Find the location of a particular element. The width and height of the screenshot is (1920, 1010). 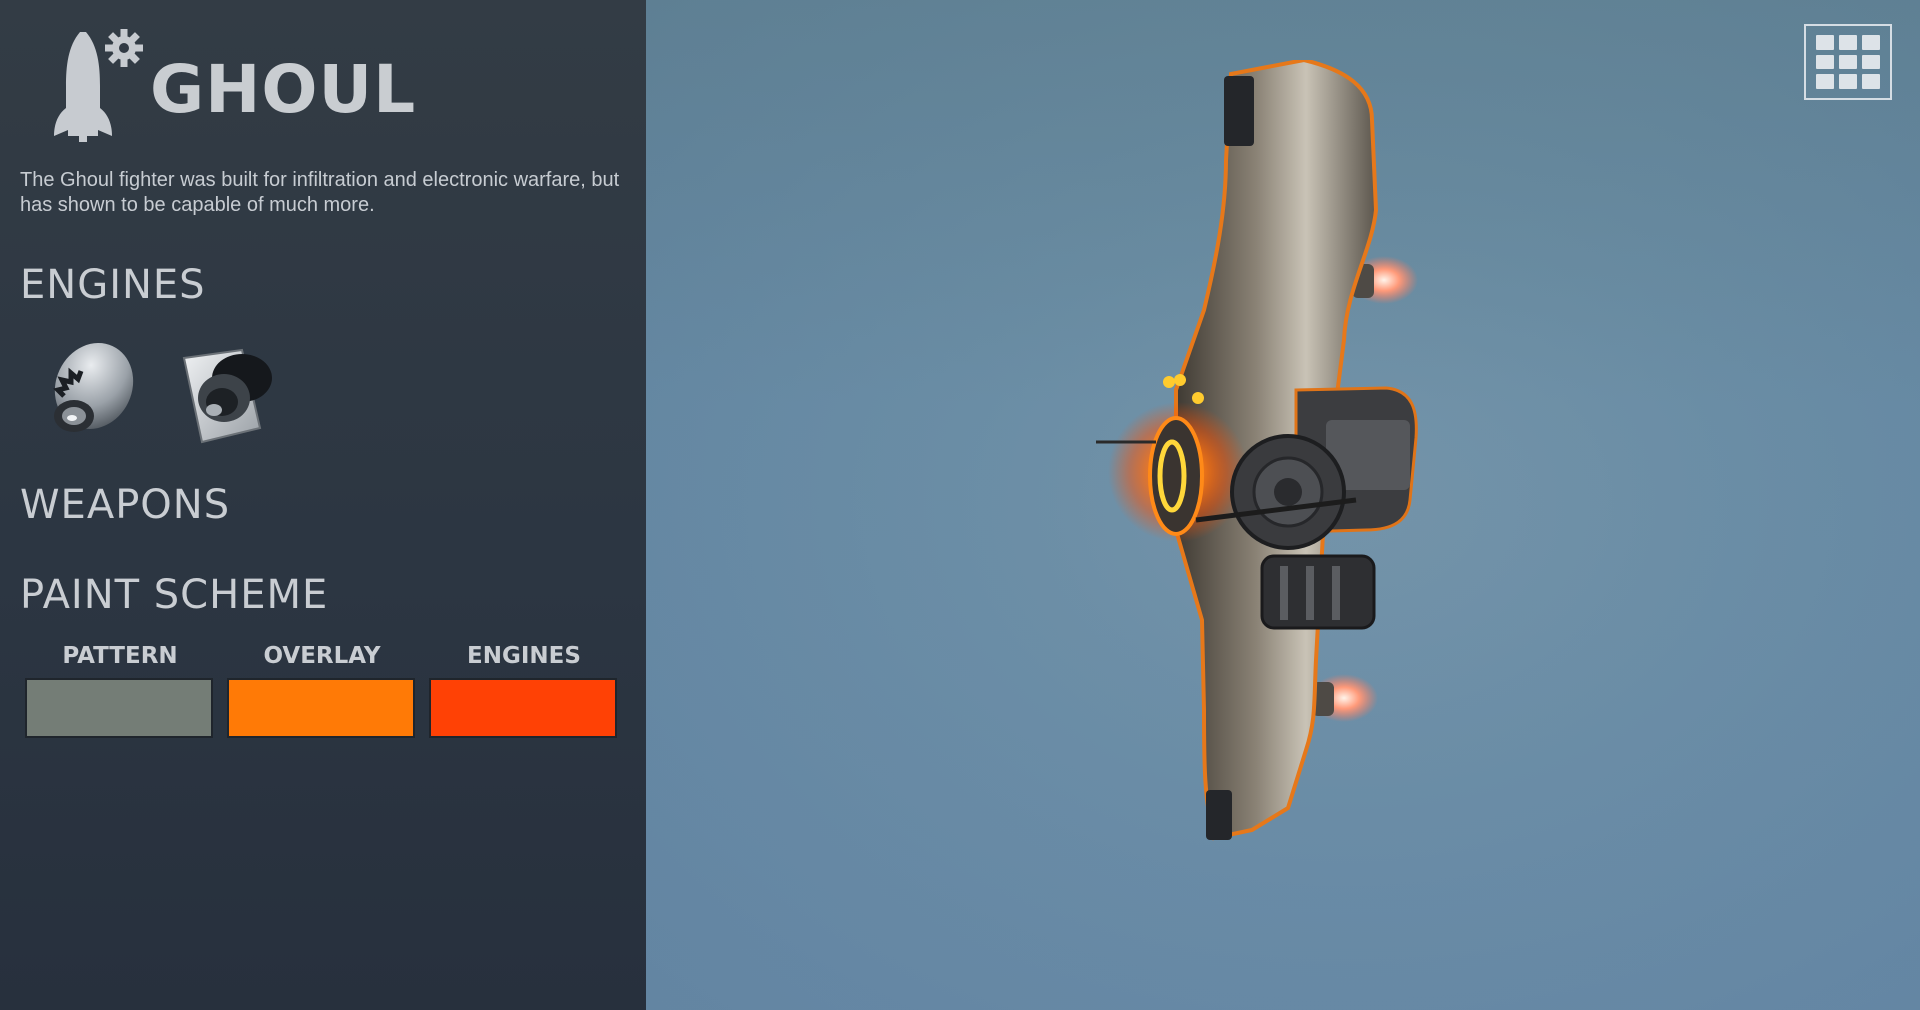

grid-menu-button is located at coordinates (1848, 62).